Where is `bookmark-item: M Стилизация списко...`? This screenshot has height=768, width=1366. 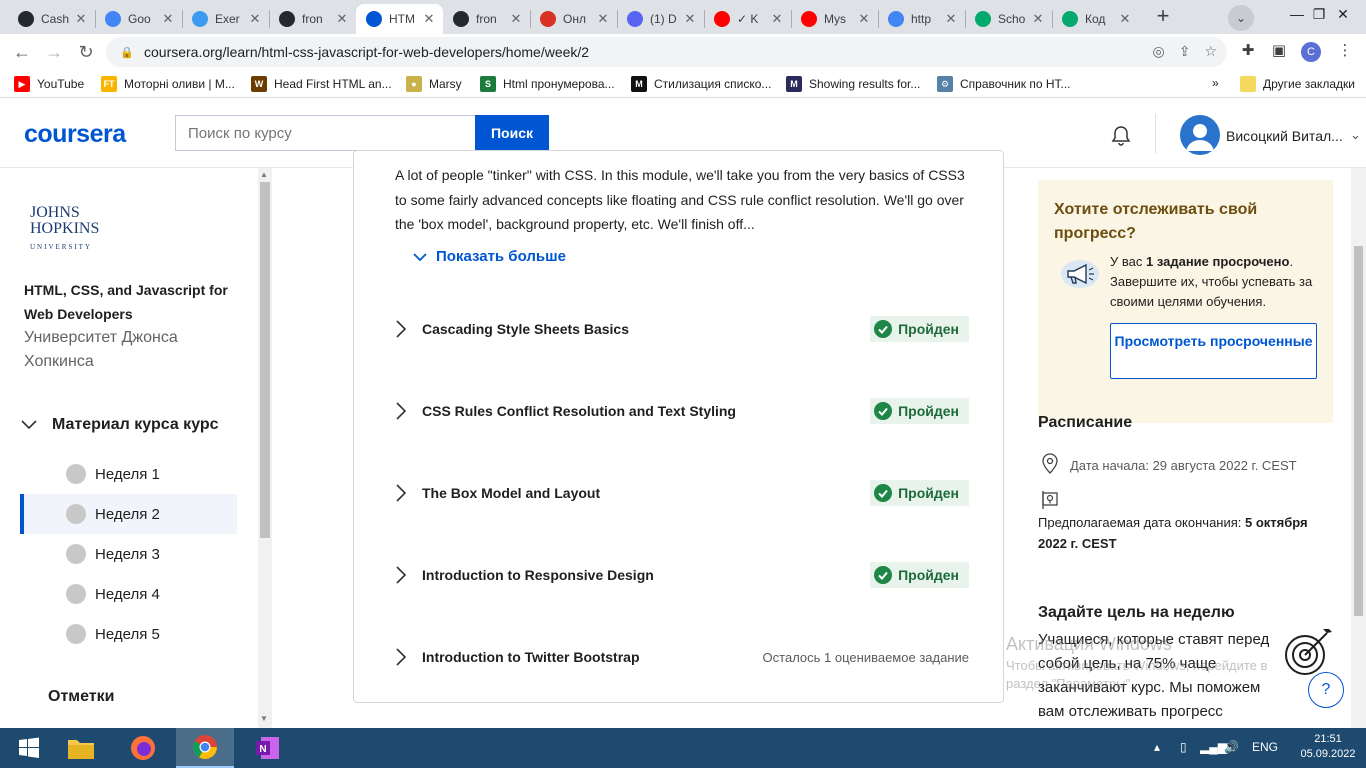
bookmark-item: M Стилизация списко... is located at coordinates (701, 84).